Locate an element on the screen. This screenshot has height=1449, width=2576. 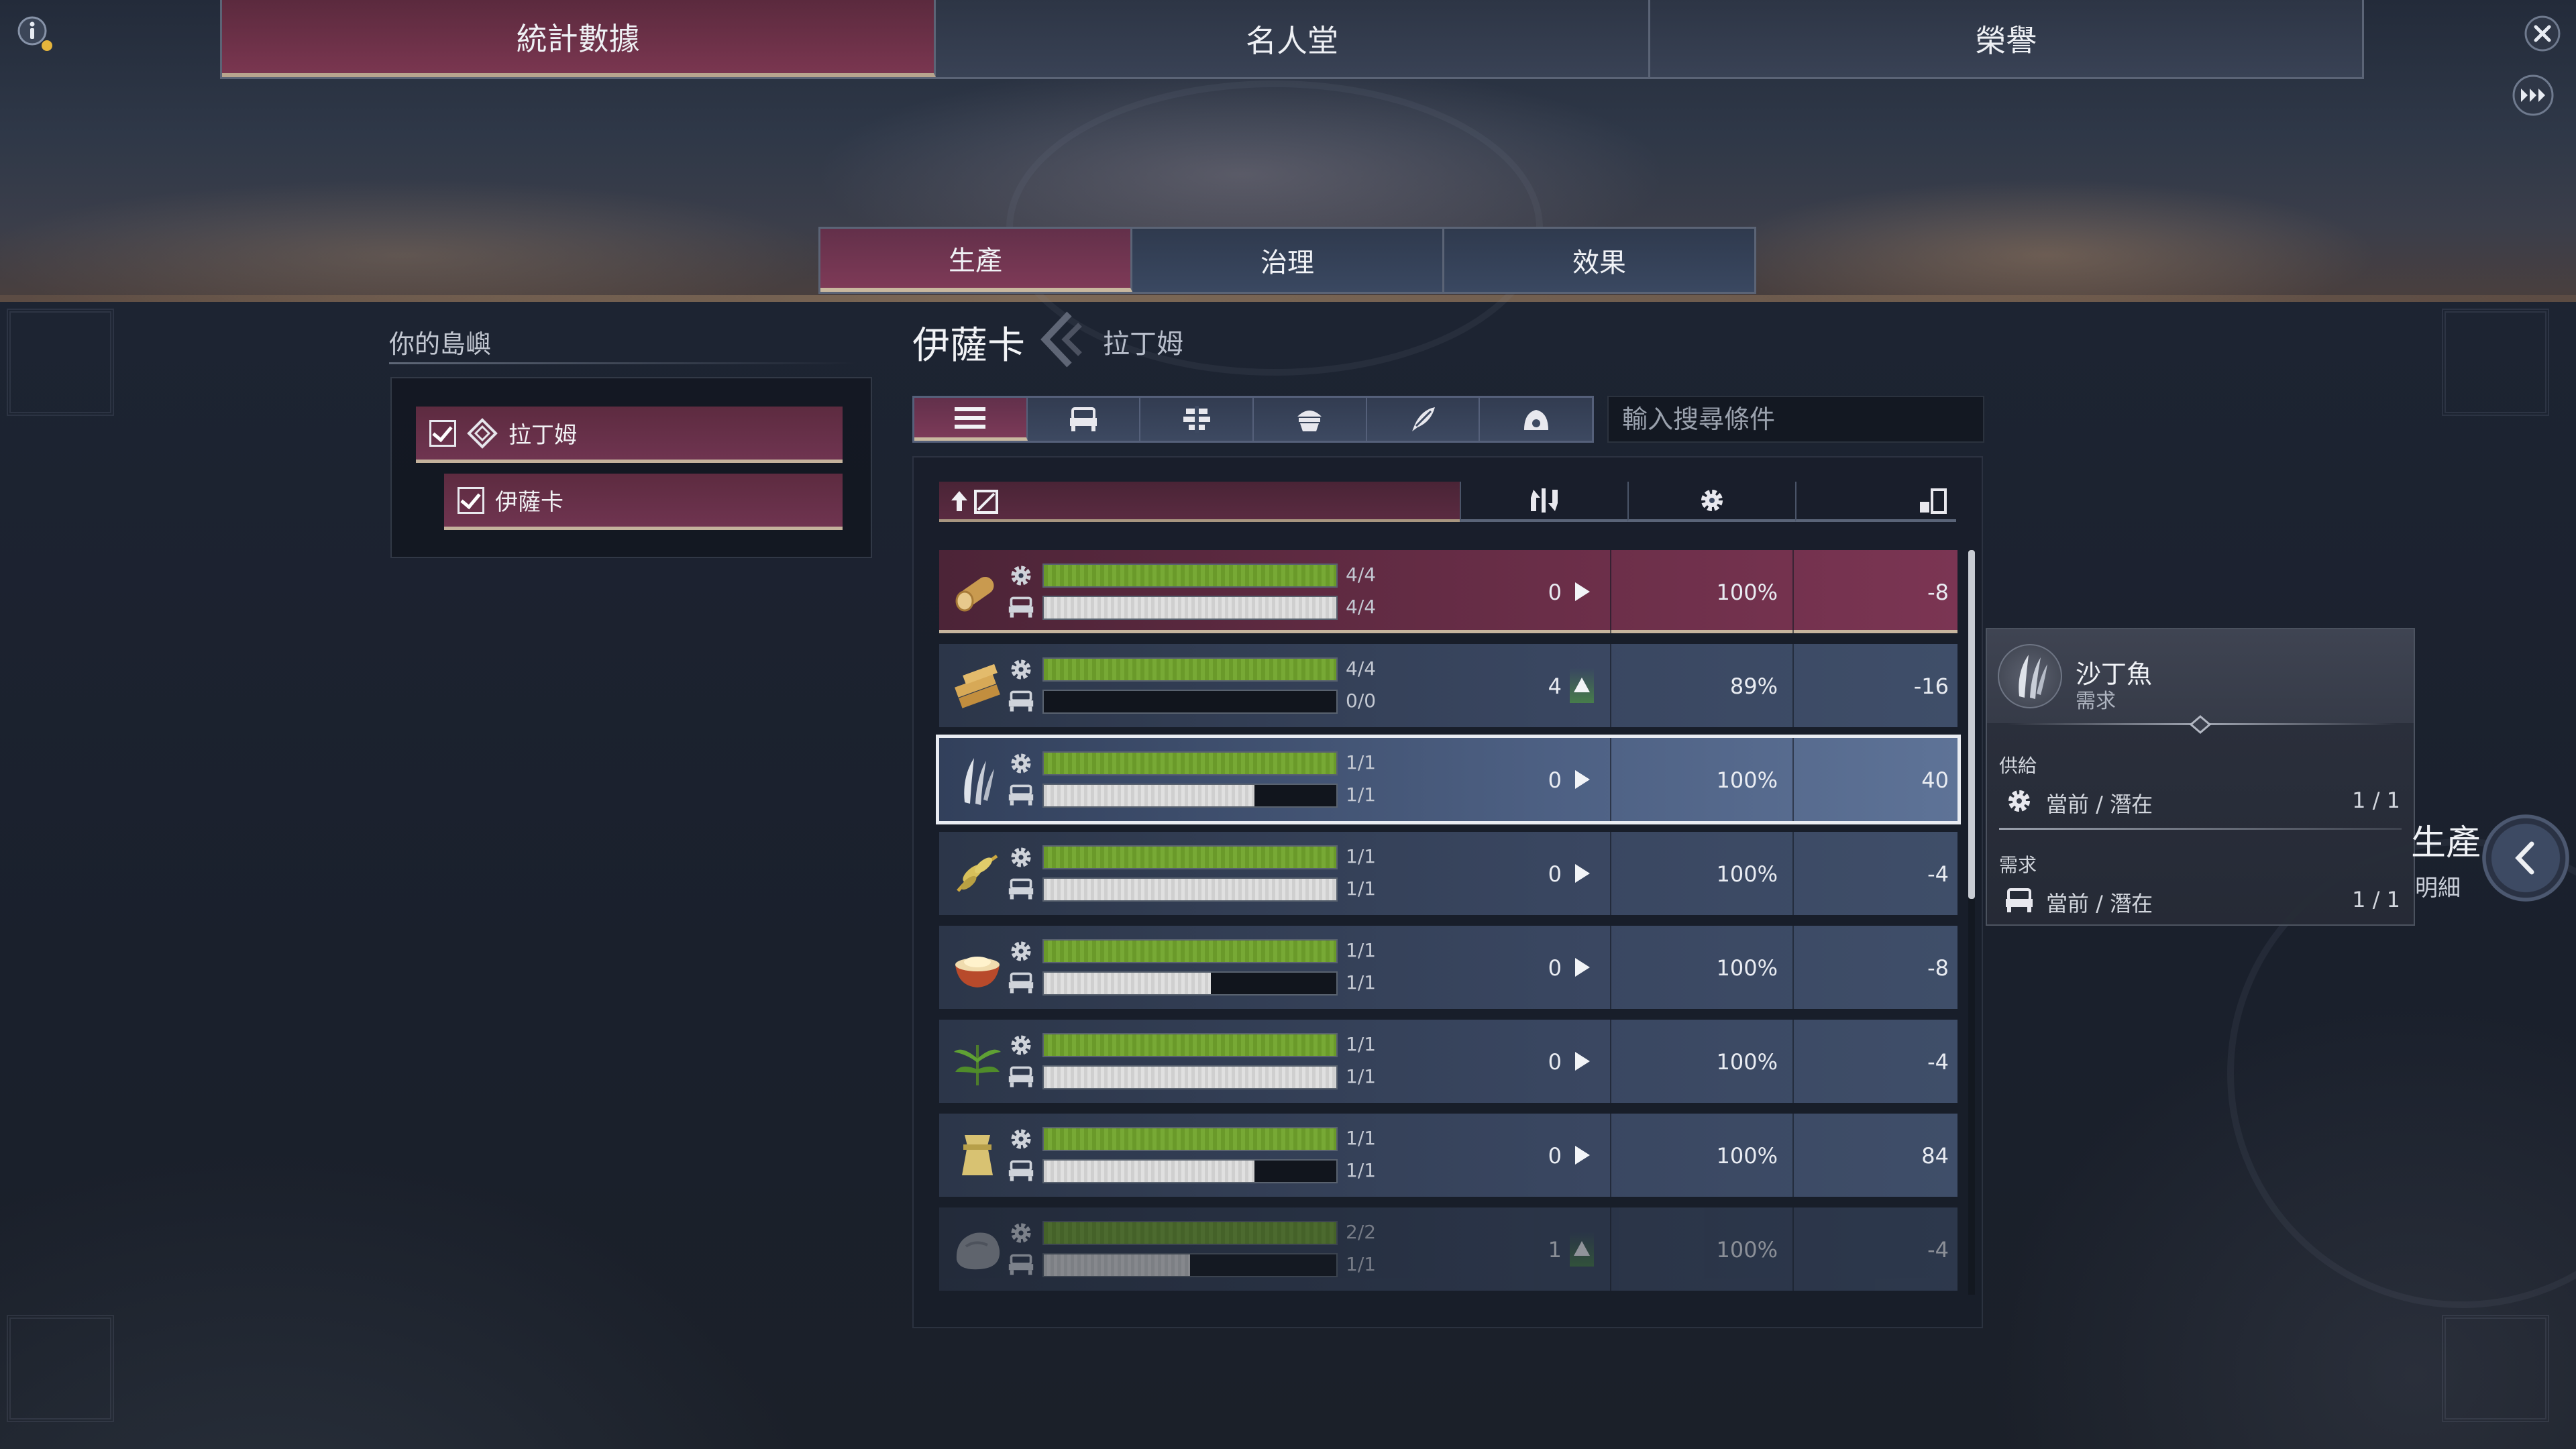
table-row: 2/2 1/1 1 100% -4 is located at coordinates (1448, 1249).